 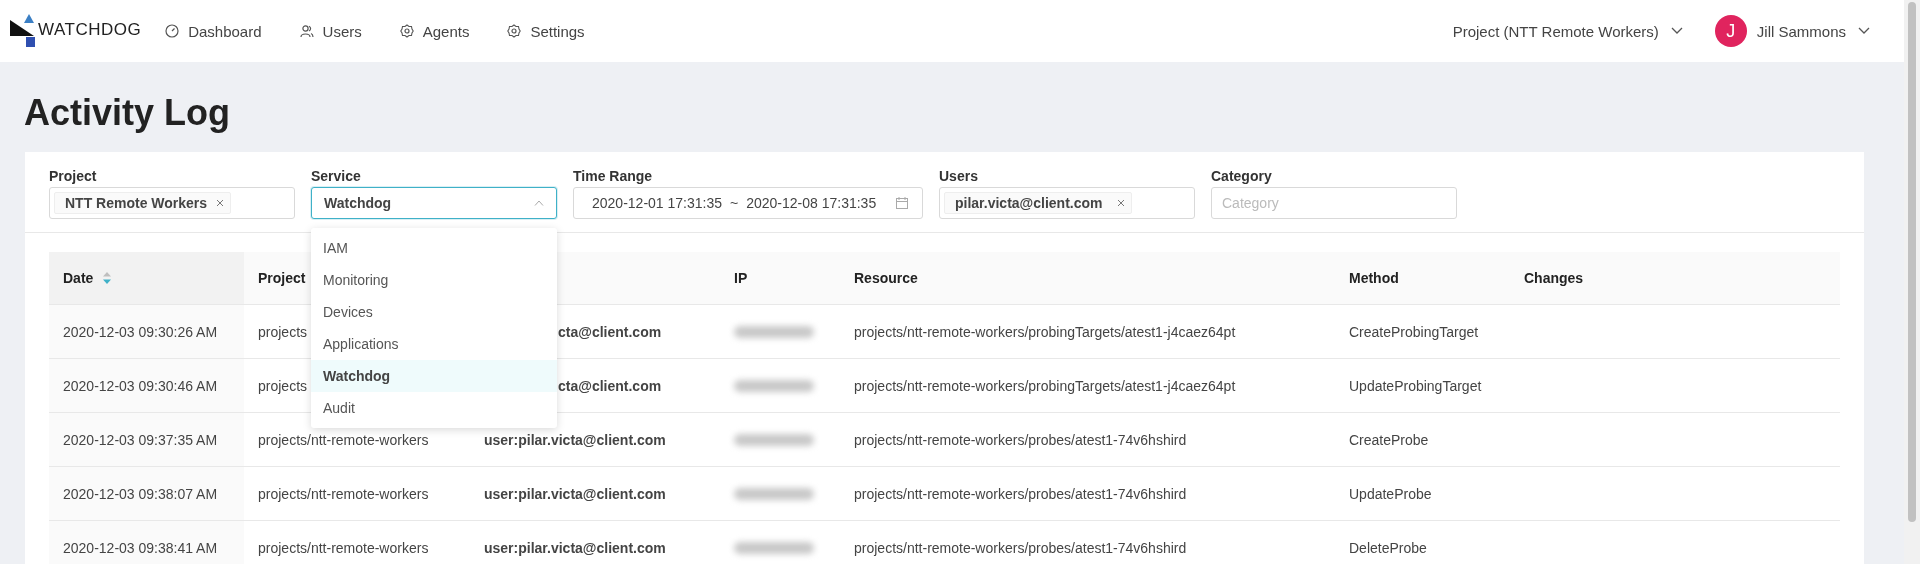 I want to click on avatar: J, so click(x=1730, y=31).